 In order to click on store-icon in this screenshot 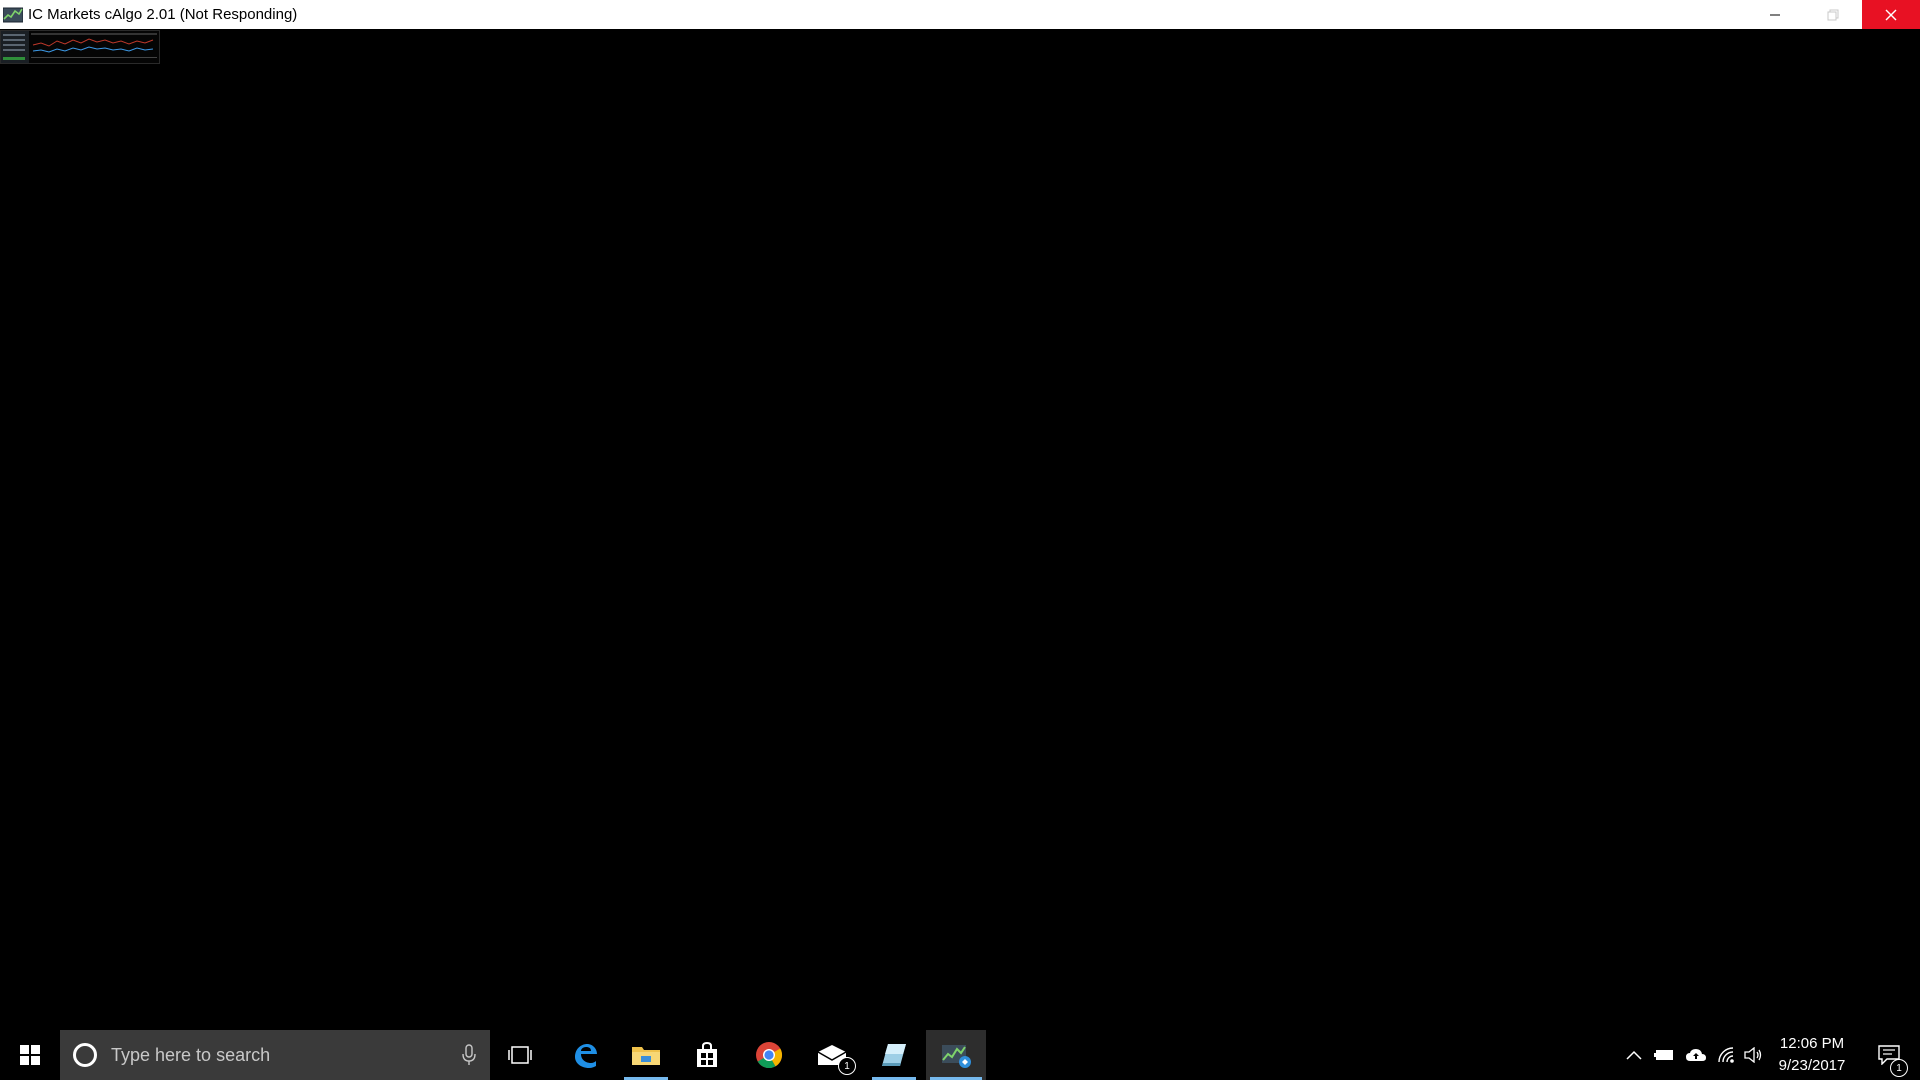, I will do `click(707, 1054)`.